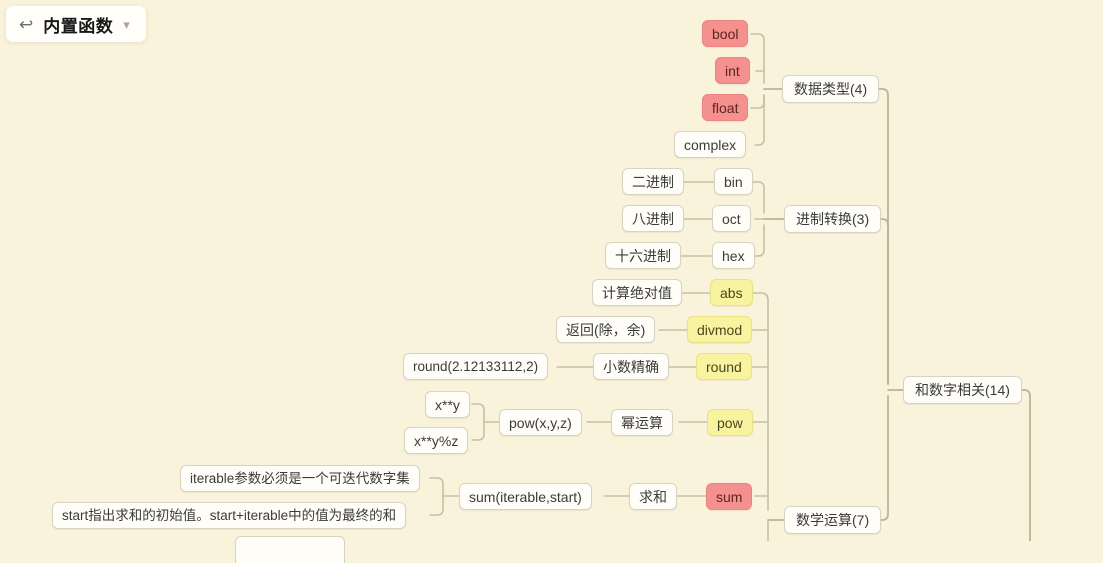 The width and height of the screenshot is (1103, 563). What do you see at coordinates (831, 89) in the screenshot?
I see `branch-data-types: 数据类型(4)` at bounding box center [831, 89].